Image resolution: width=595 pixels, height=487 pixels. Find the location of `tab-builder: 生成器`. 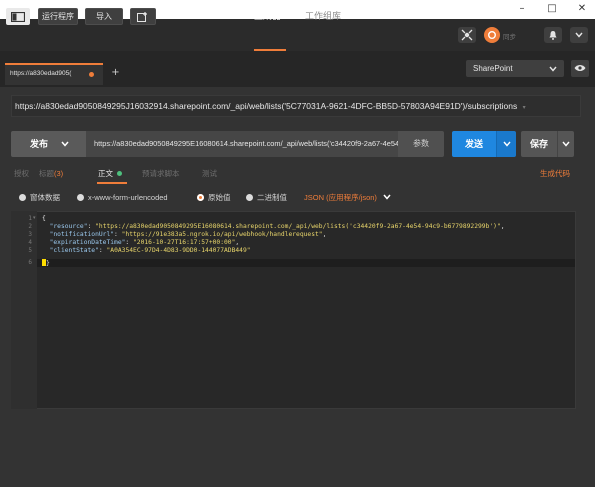

tab-builder: 生成器 is located at coordinates (267, 16).